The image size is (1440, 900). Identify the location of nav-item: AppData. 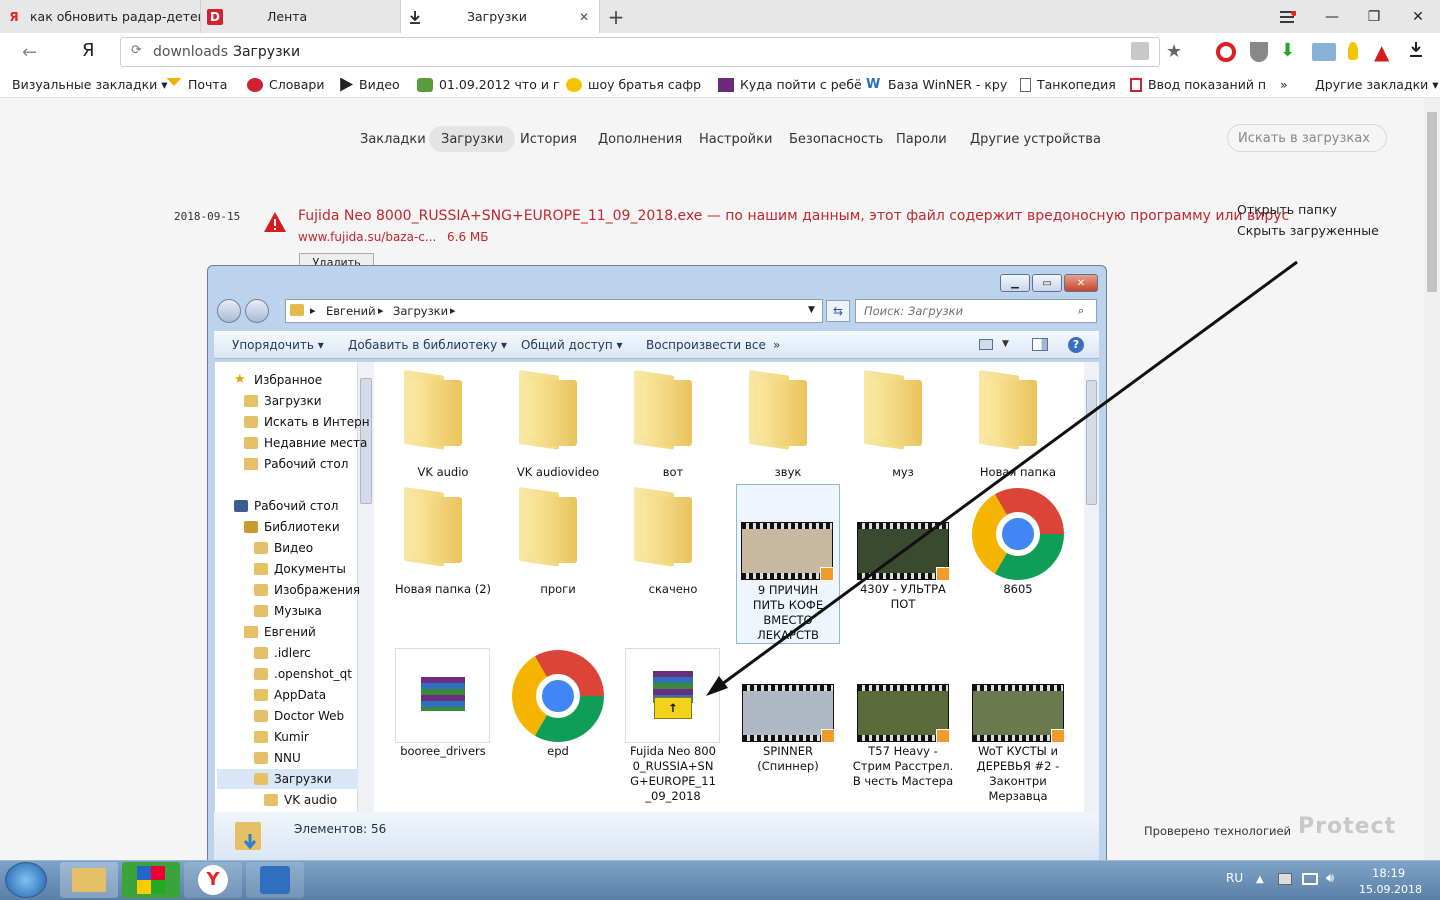
(290, 695).